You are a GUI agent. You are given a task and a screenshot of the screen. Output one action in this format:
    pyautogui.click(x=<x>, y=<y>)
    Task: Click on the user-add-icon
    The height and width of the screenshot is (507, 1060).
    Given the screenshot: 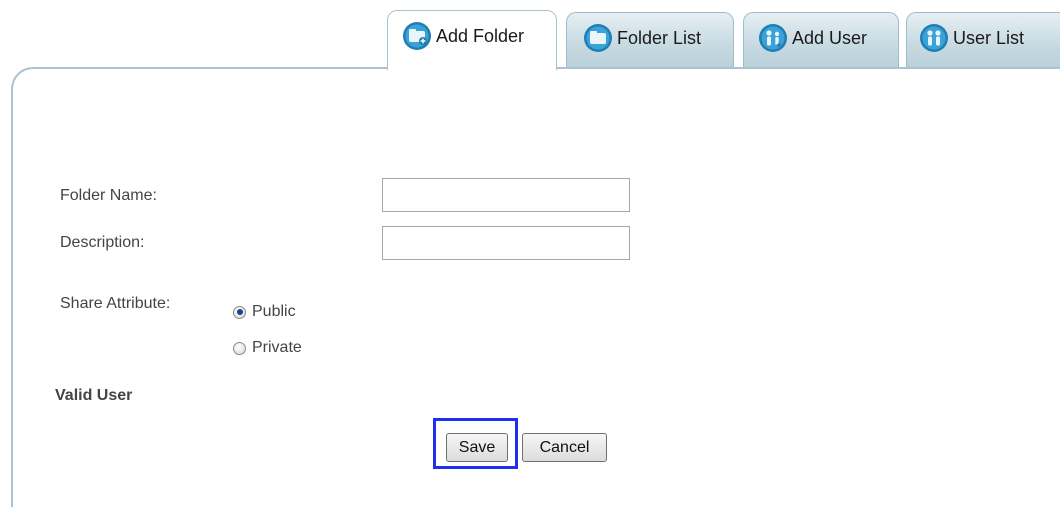 What is the action you would take?
    pyautogui.click(x=773, y=38)
    